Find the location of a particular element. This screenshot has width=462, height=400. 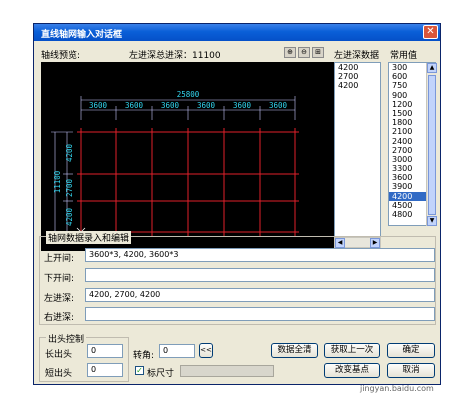

zoom-out-icon: ⊖ is located at coordinates (304, 52).